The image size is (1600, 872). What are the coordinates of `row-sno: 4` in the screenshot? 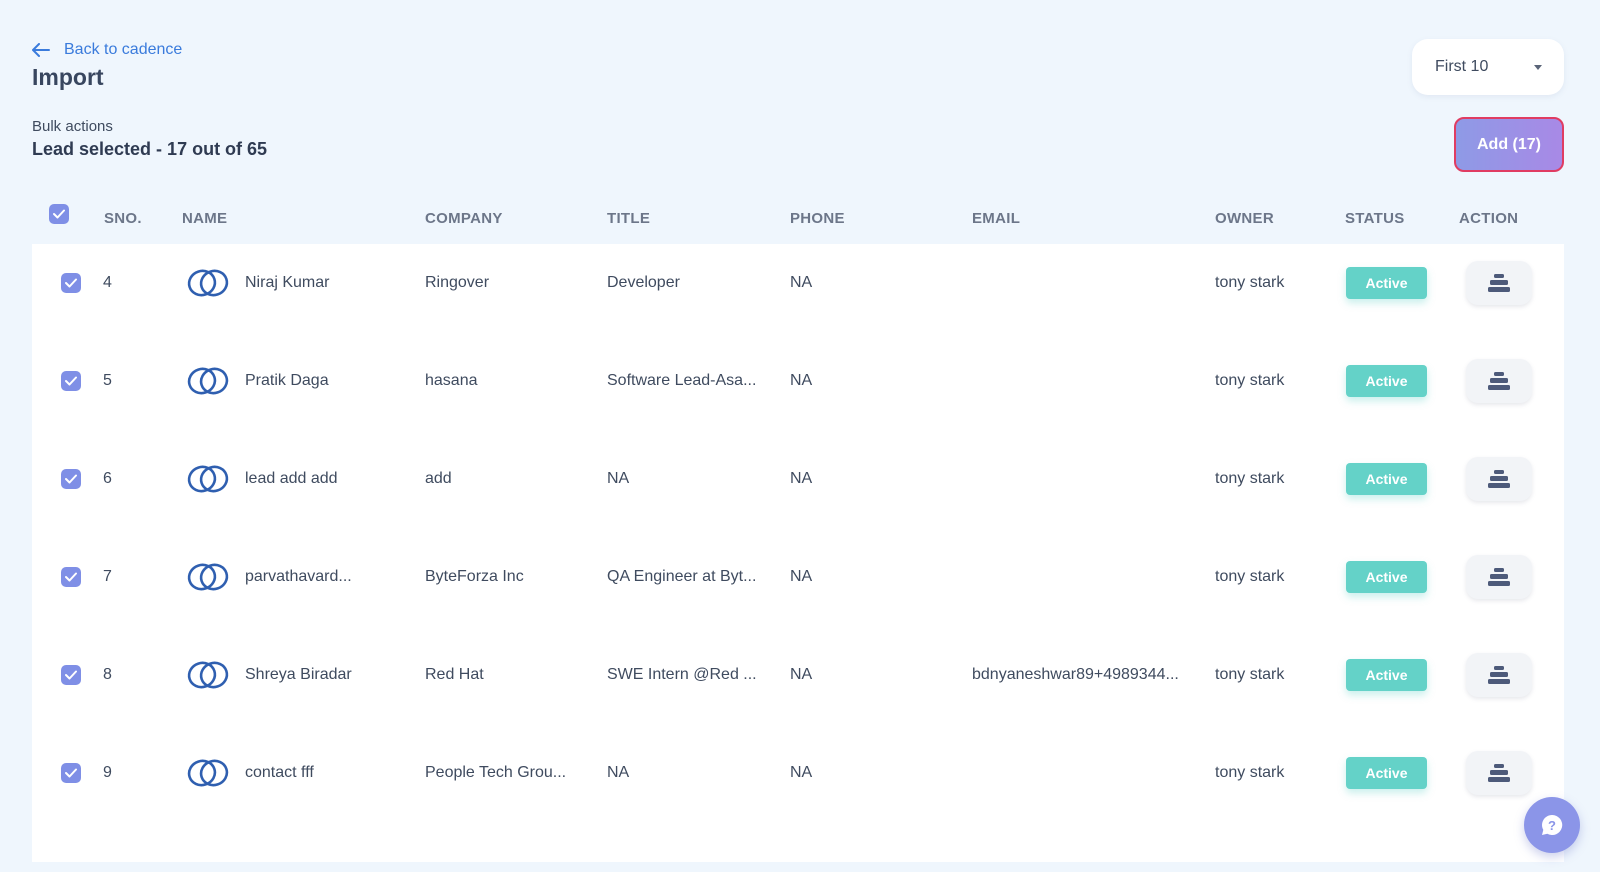 It's located at (107, 282).